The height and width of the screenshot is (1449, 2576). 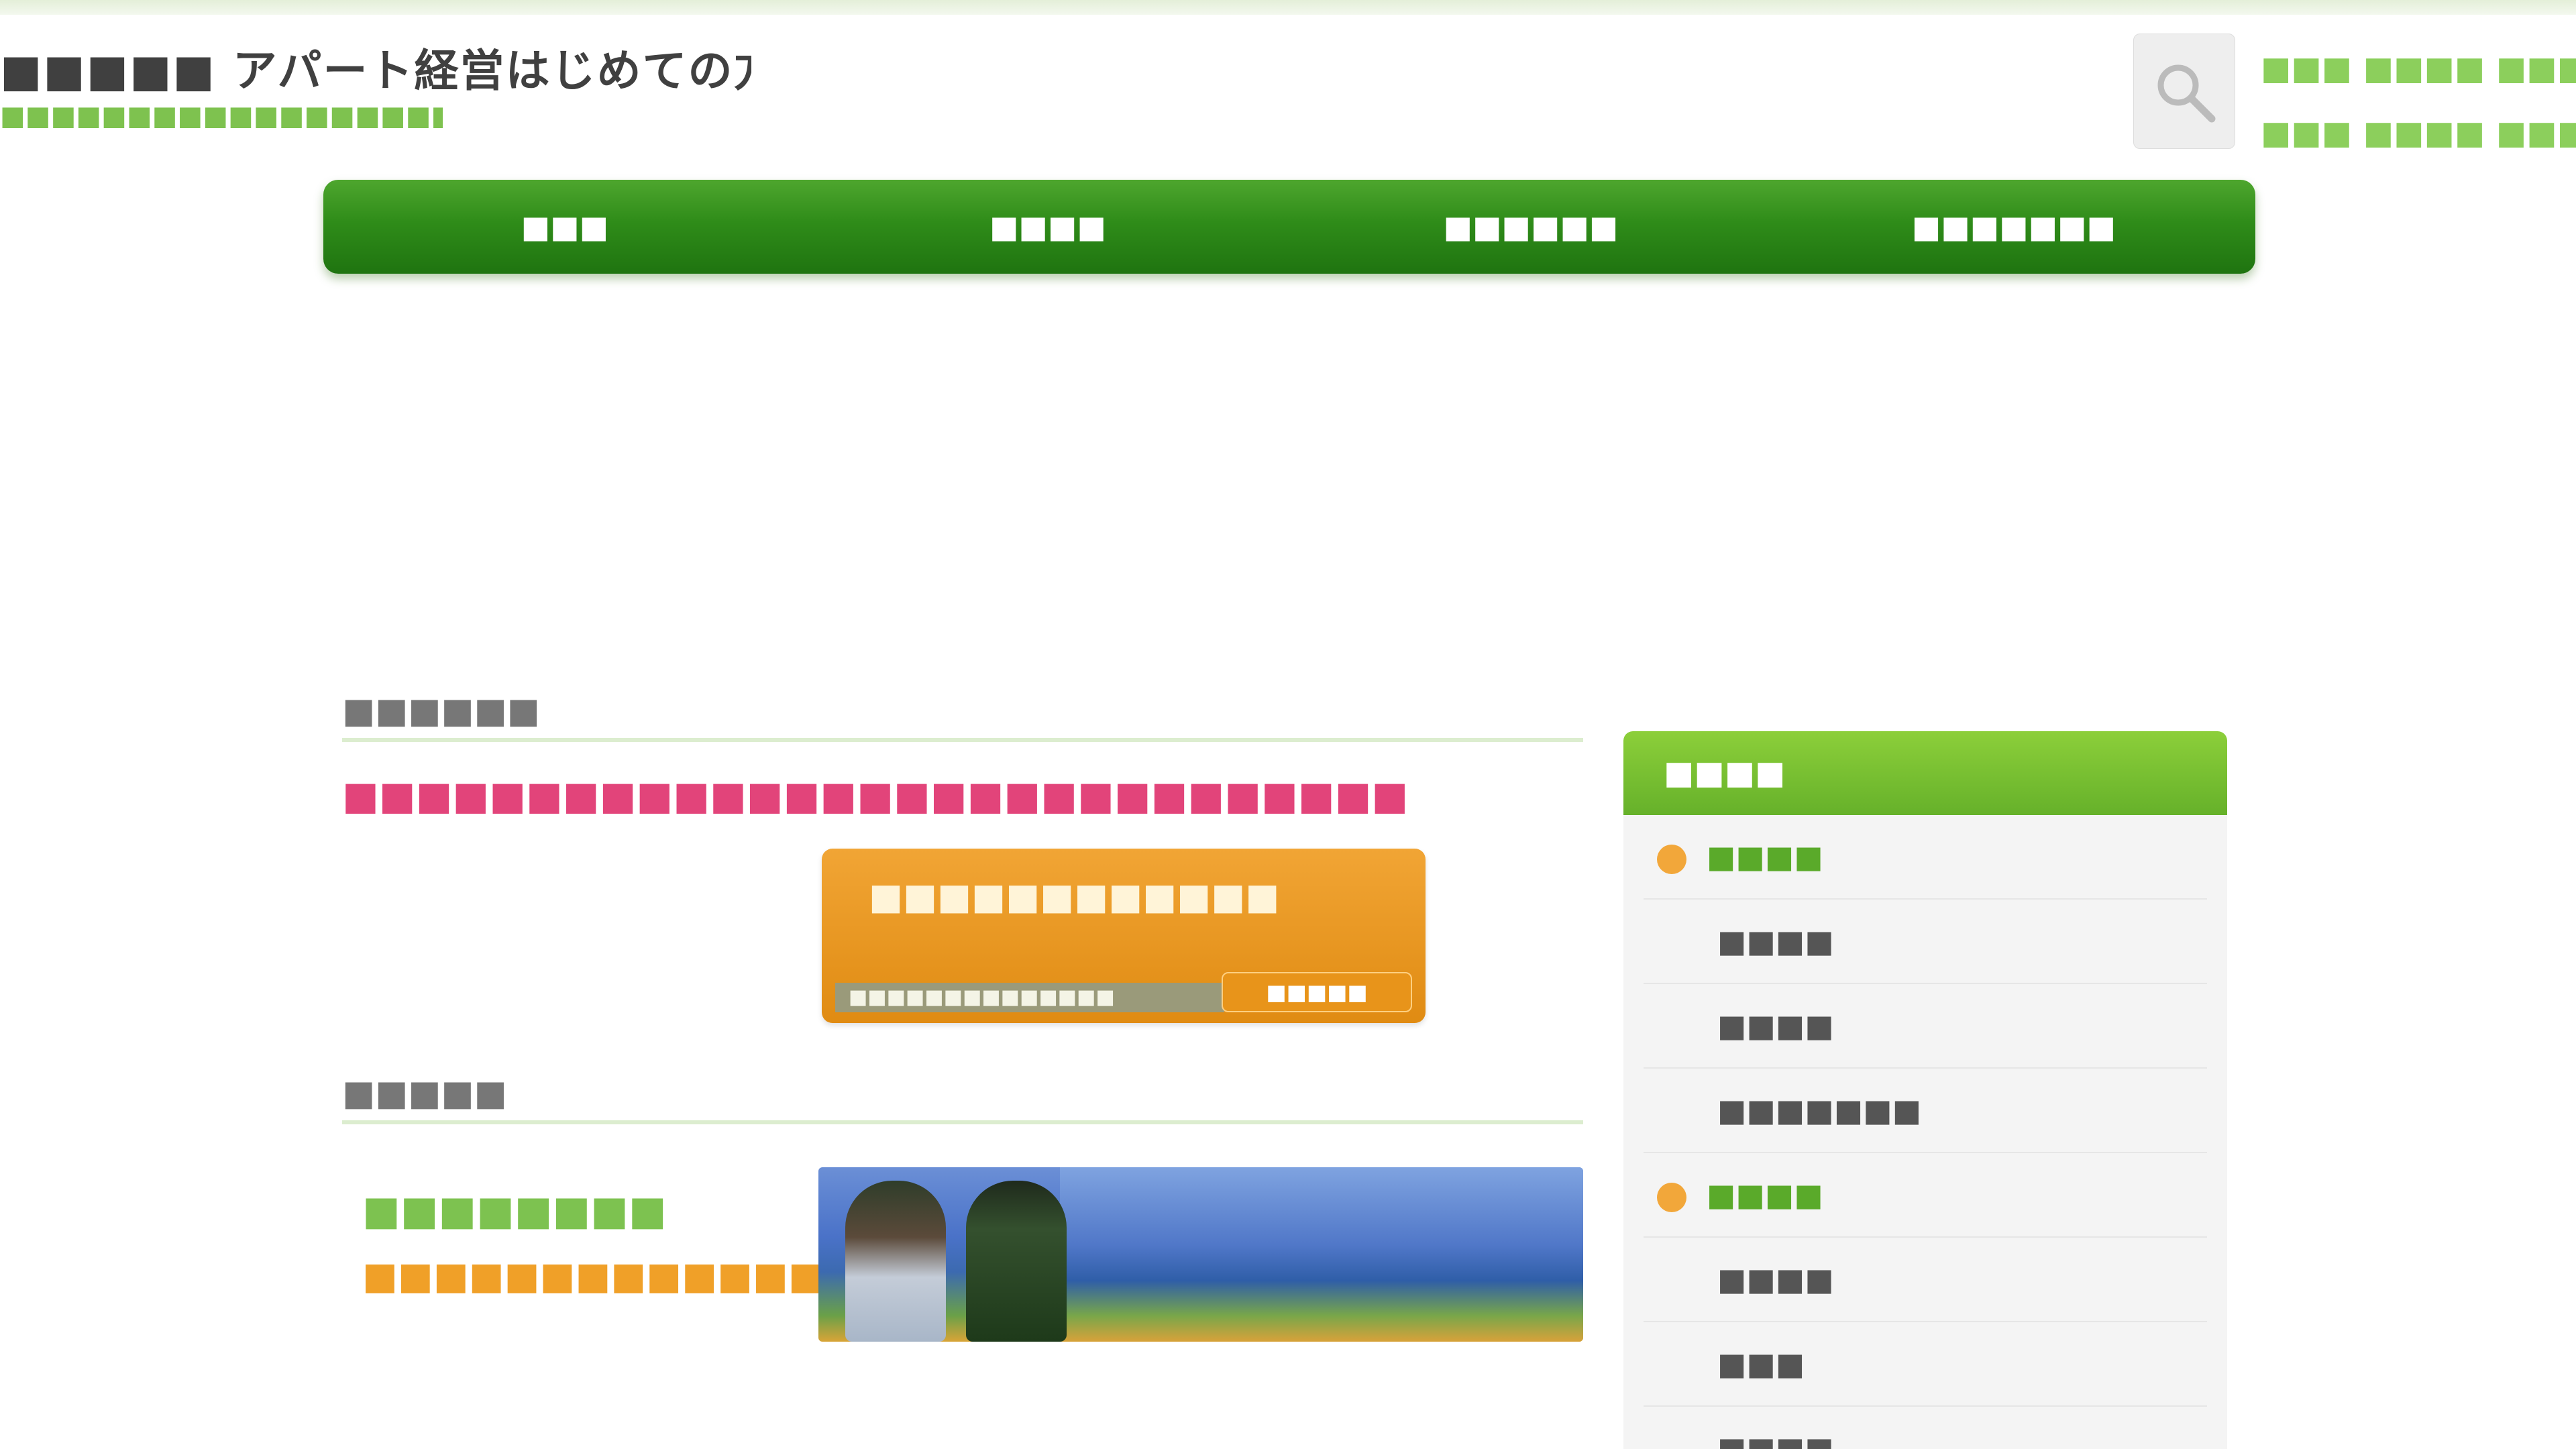 What do you see at coordinates (1925, 1111) in the screenshot?
I see `sidebar-item-3: ■■■■■■■` at bounding box center [1925, 1111].